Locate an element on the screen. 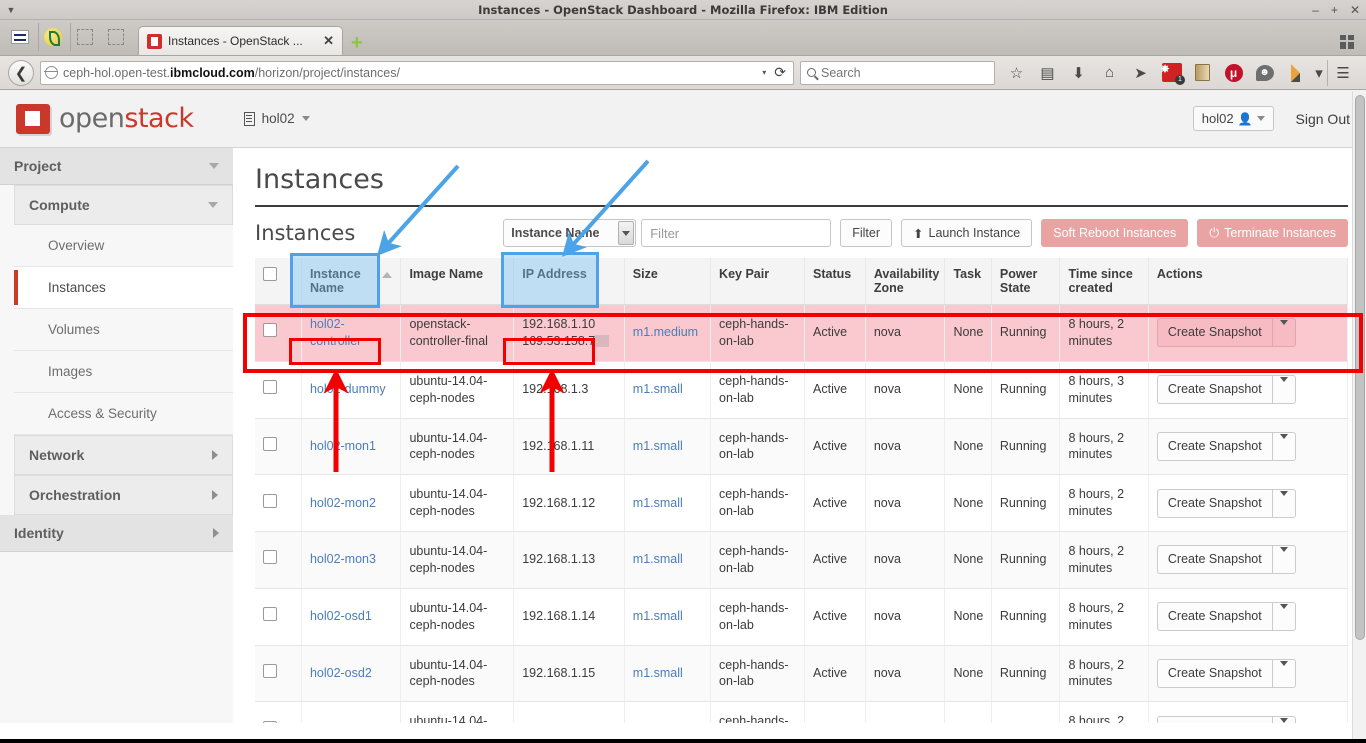  select-all-checkbox is located at coordinates (270, 274).